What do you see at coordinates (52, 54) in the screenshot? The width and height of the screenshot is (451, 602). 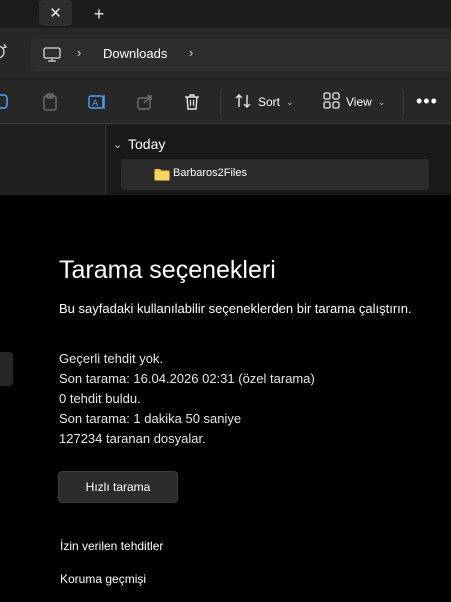 I see `monitor-icon` at bounding box center [52, 54].